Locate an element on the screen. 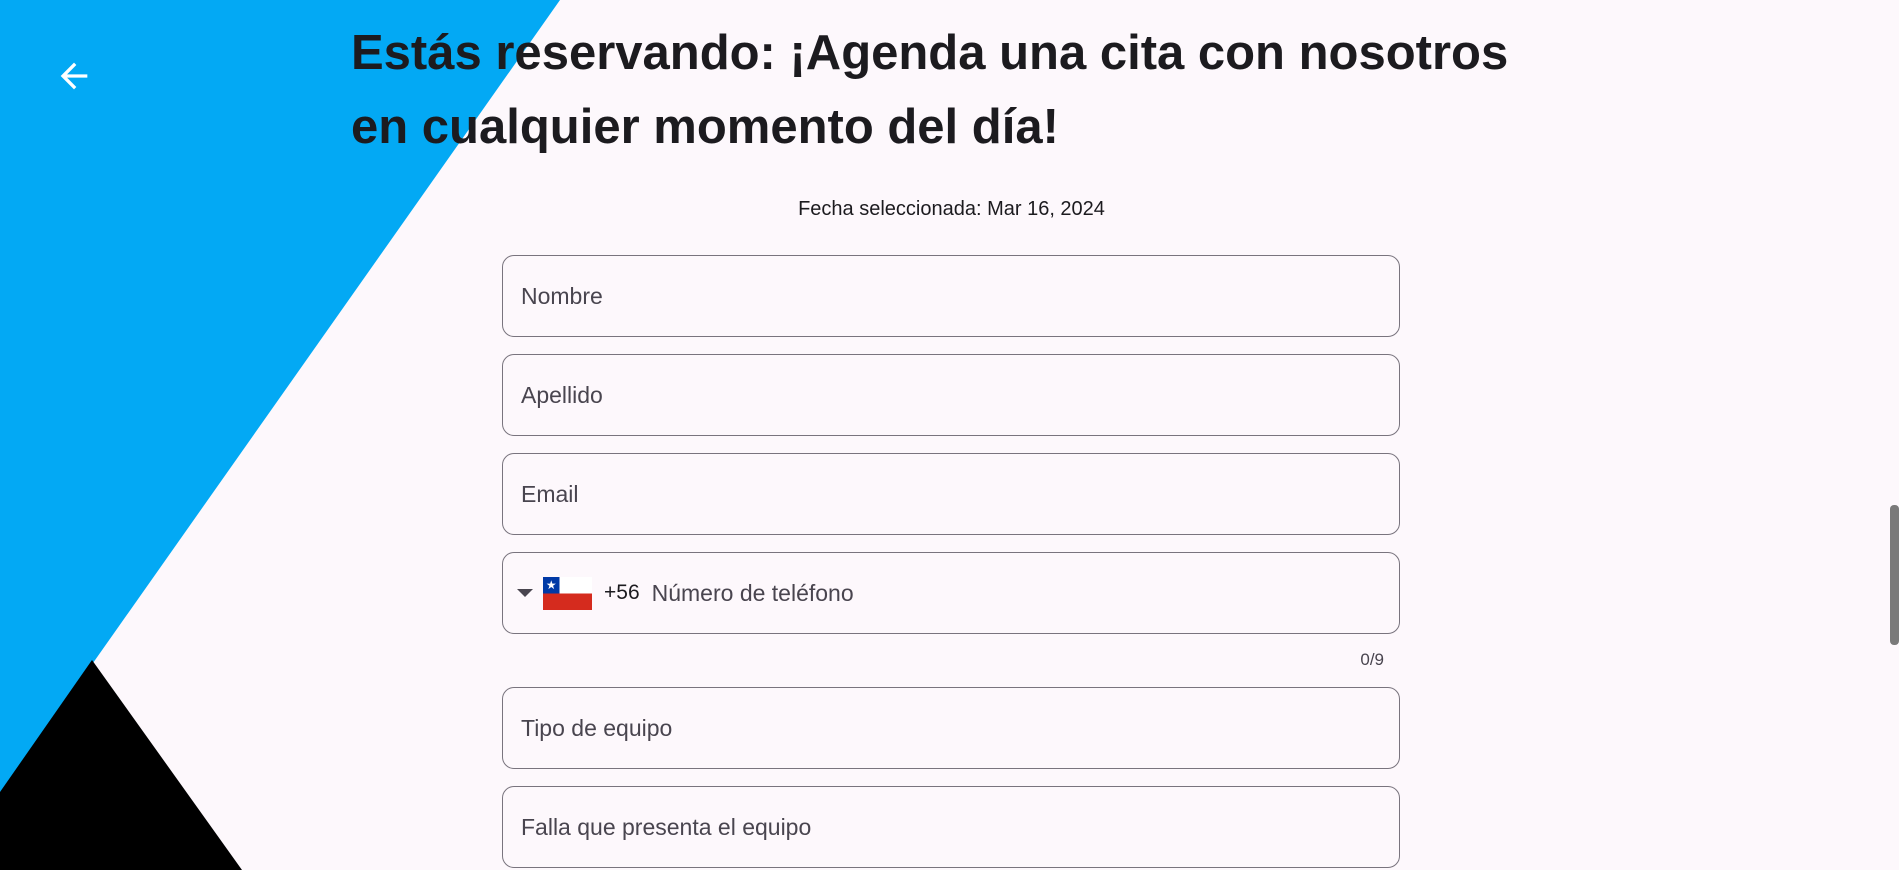 The image size is (1899, 870). email-field is located at coordinates (951, 494).